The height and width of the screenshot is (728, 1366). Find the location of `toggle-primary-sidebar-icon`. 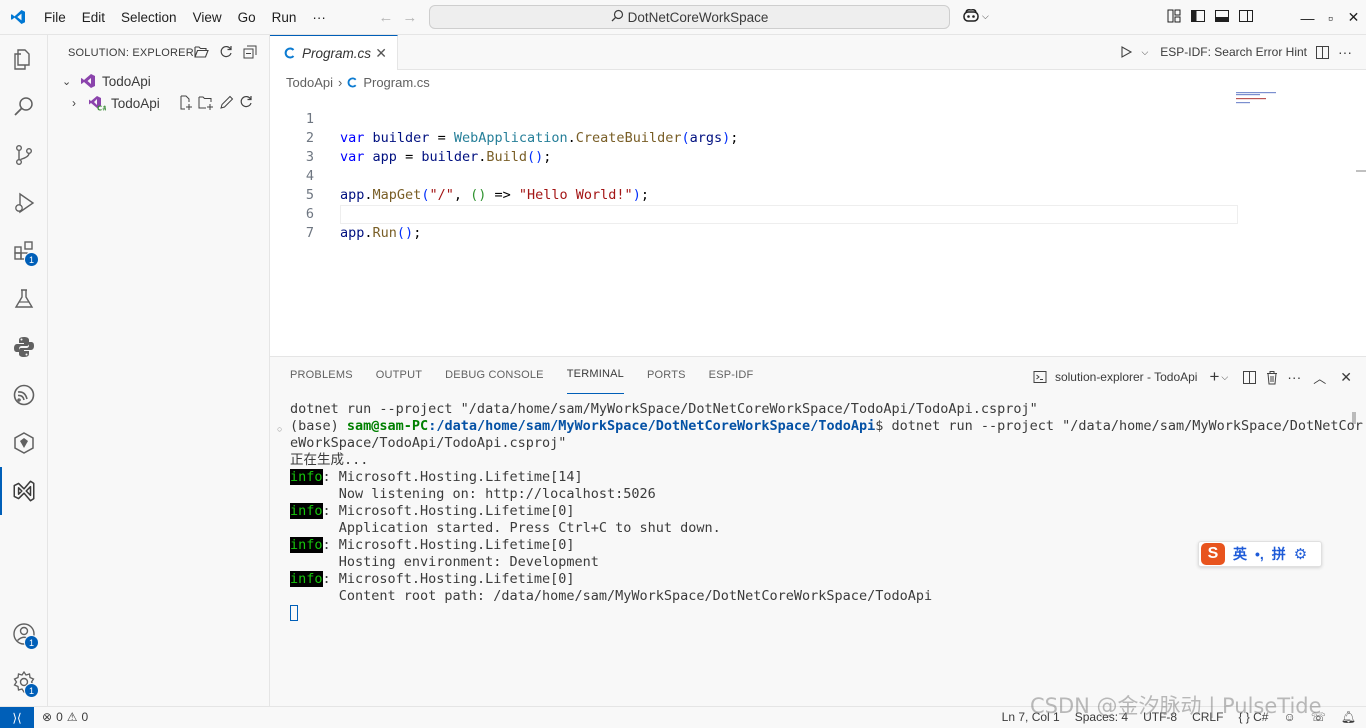

toggle-primary-sidebar-icon is located at coordinates (1198, 16).